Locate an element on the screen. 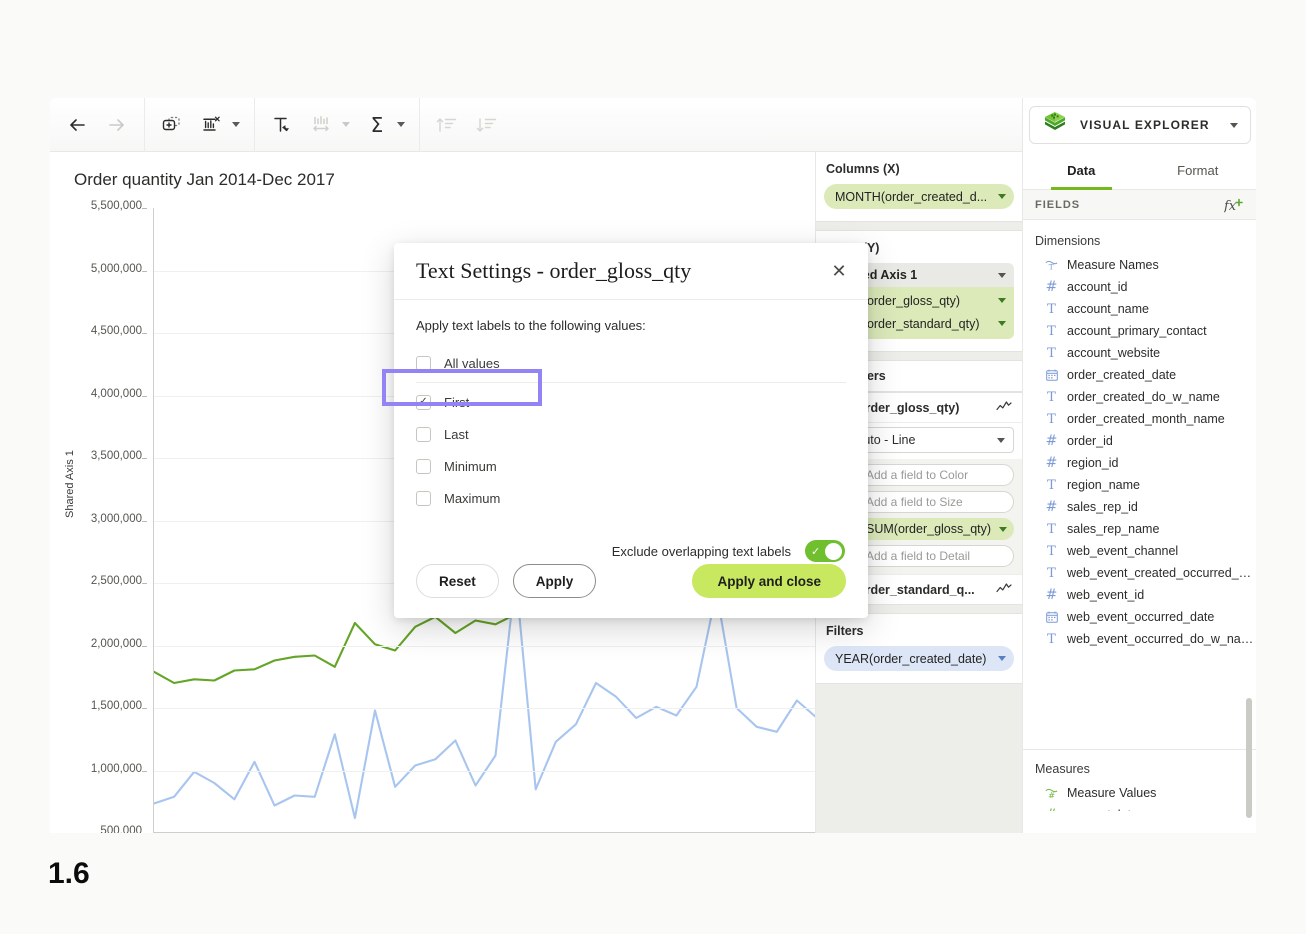  svg-text: fx is located at coordinates (1230, 206).